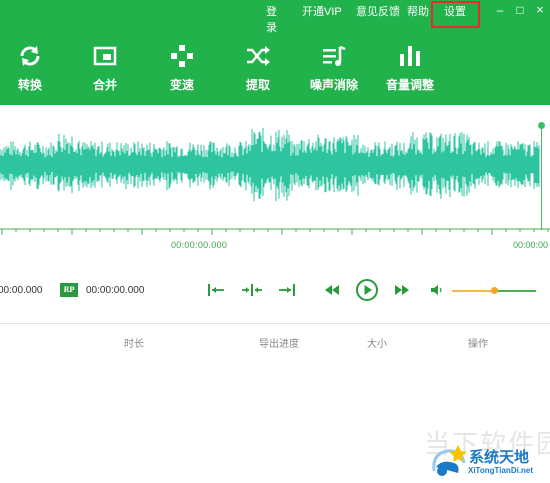 The width and height of the screenshot is (550, 483). Describe the element at coordinates (115, 290) in the screenshot. I see `selection-end-time: 00:00:00.000` at that location.